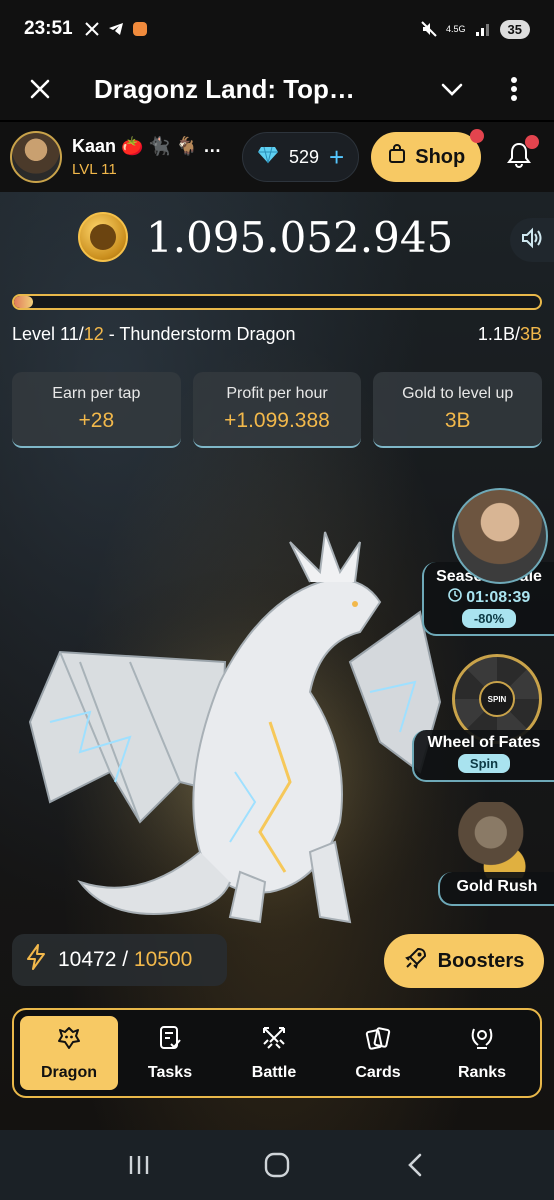 Image resolution: width=554 pixels, height=1200 pixels. What do you see at coordinates (484, 763) in the screenshot?
I see `spin-button: Spin` at bounding box center [484, 763].